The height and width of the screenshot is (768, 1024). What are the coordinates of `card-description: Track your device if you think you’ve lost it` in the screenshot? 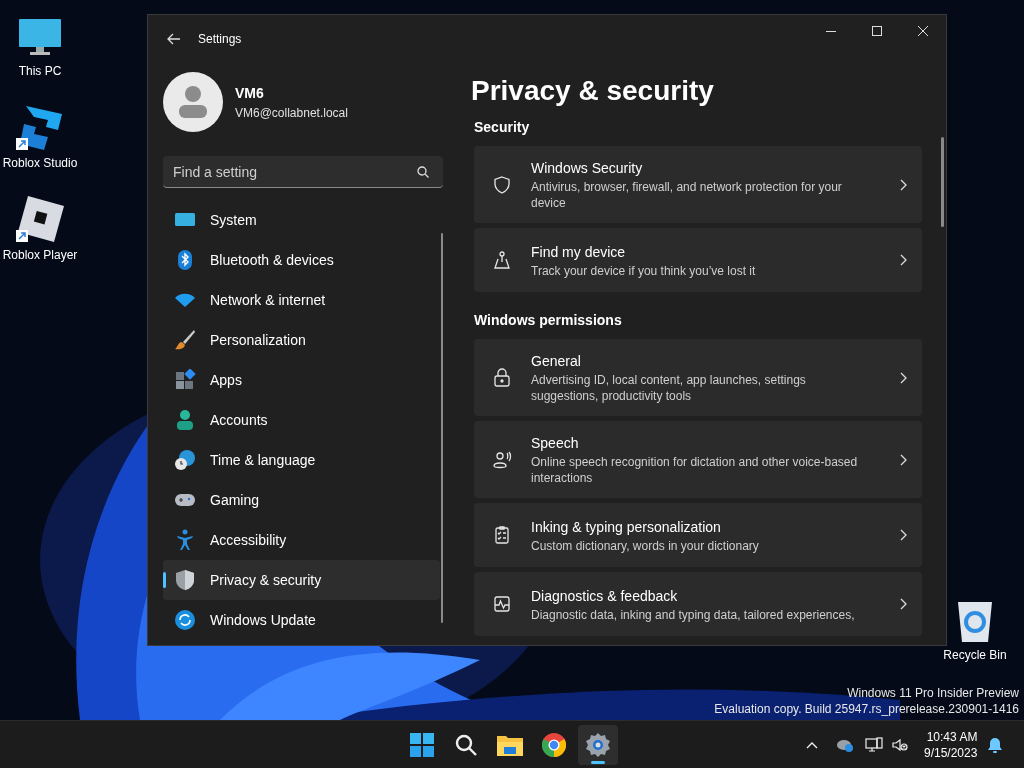 It's located at (644, 270).